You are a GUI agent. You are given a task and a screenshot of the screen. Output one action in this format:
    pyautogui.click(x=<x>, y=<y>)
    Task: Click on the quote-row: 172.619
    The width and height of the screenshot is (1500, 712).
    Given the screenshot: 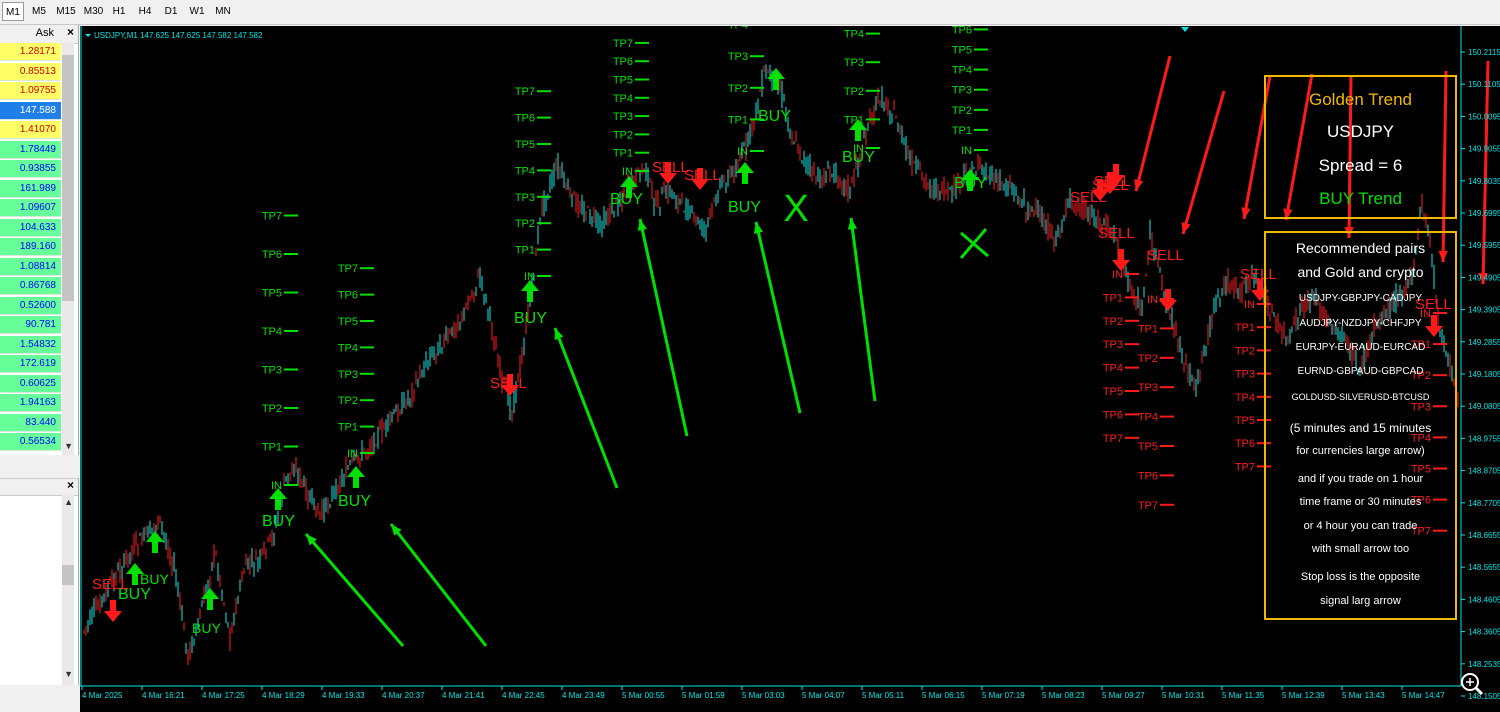 What is the action you would take?
    pyautogui.click(x=30, y=364)
    